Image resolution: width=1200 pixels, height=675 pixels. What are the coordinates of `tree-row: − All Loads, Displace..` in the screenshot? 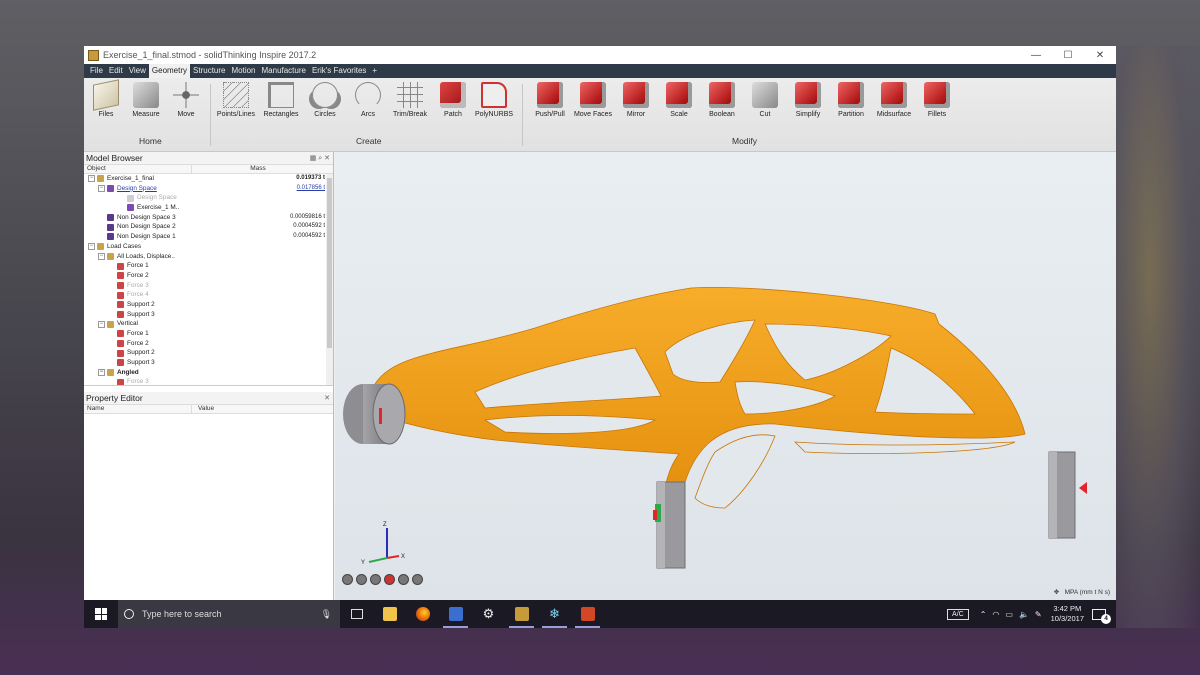 It's located at (208, 257).